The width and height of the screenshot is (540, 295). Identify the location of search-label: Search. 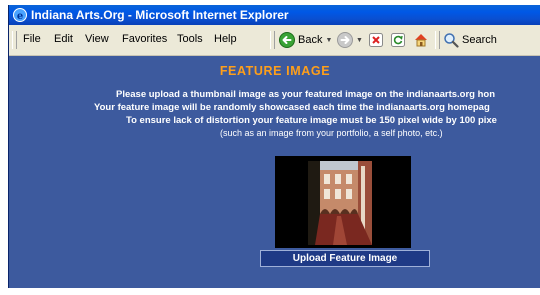
(479, 40).